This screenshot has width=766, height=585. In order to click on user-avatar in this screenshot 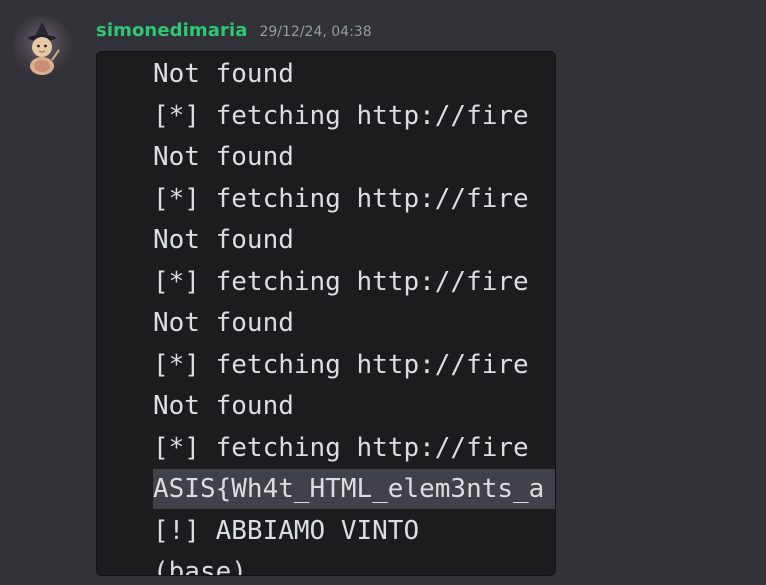, I will do `click(42, 46)`.